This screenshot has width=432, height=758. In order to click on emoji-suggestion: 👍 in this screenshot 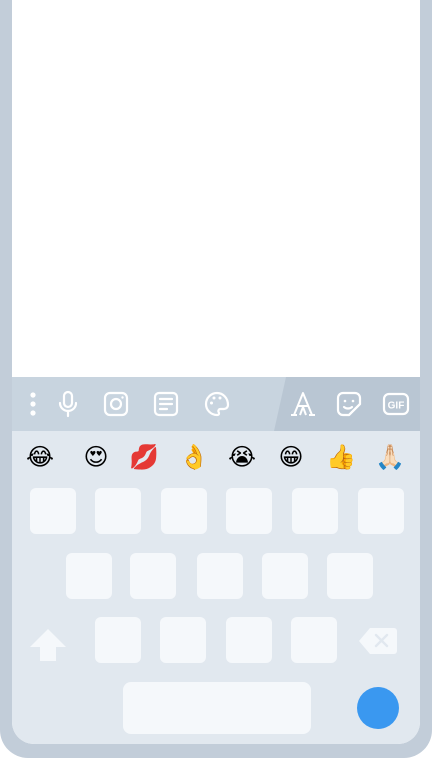, I will do `click(341, 457)`.